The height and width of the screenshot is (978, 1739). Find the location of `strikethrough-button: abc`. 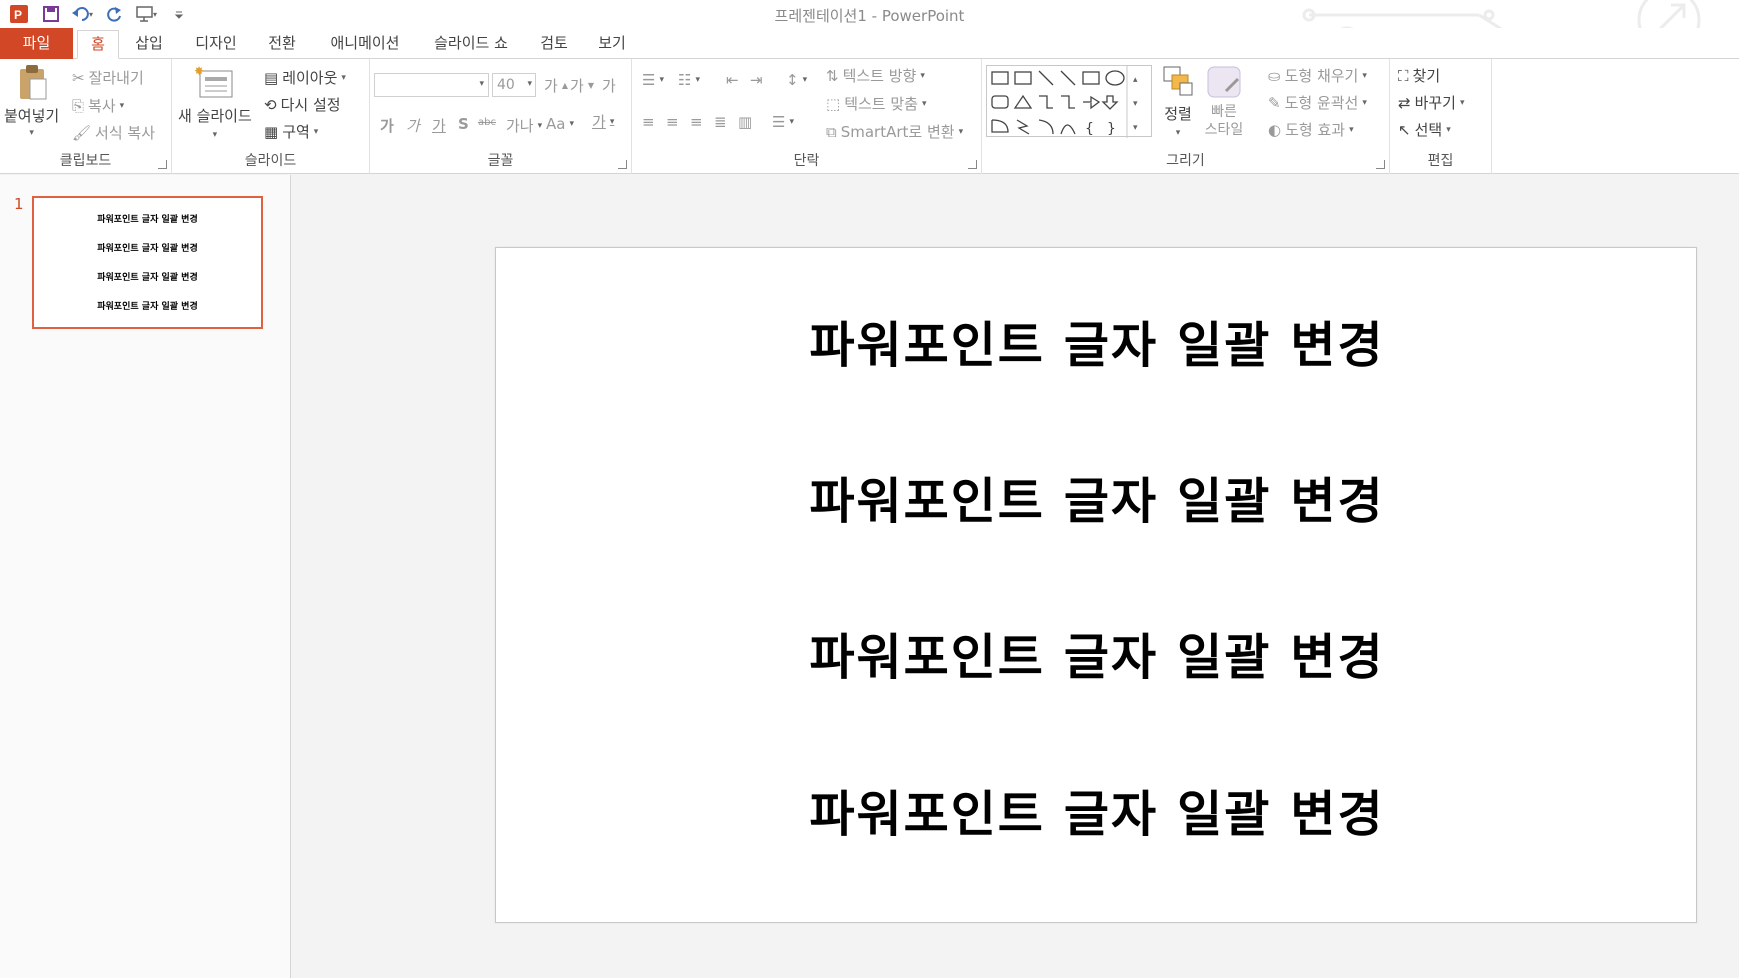

strikethrough-button: abc is located at coordinates (487, 122).